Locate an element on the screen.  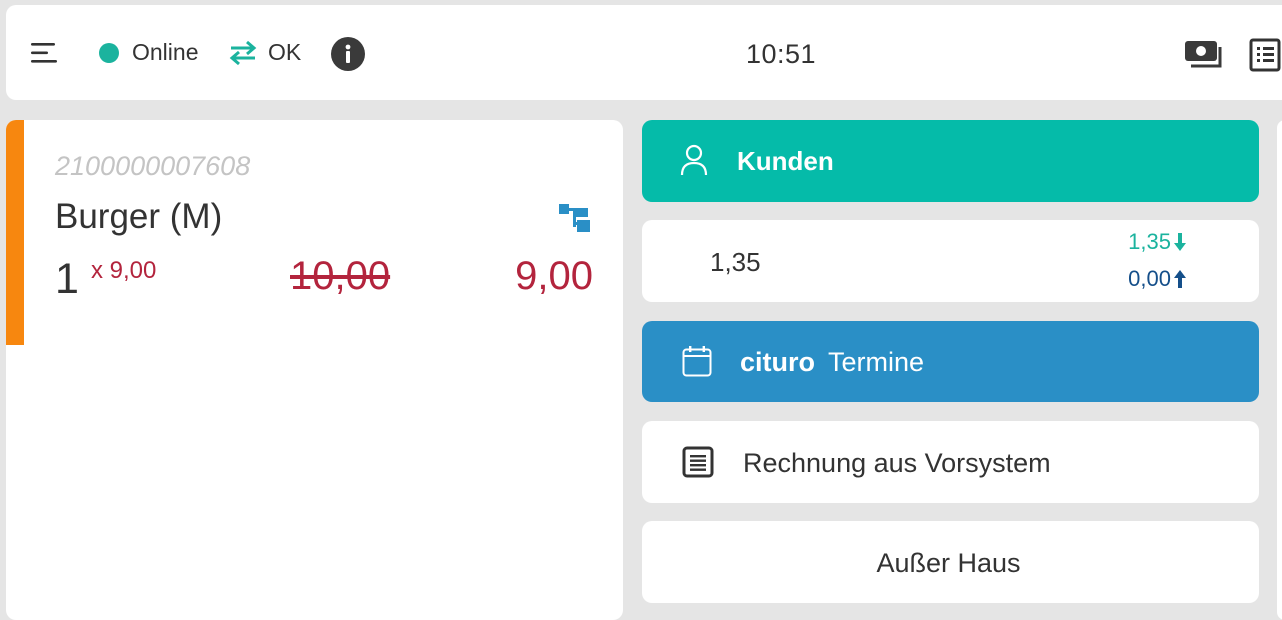
cituro-appointments-button: cituro Termine is located at coordinates (950, 361).